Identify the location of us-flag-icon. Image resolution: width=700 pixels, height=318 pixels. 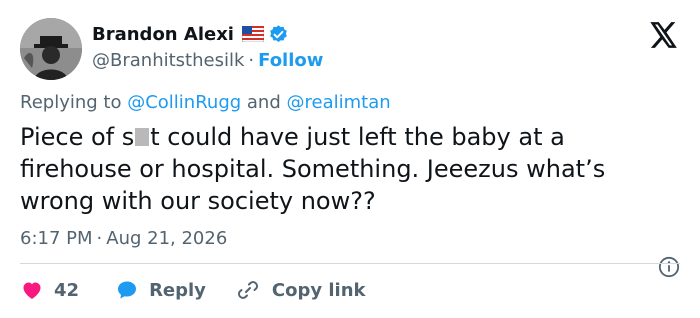
(252, 34).